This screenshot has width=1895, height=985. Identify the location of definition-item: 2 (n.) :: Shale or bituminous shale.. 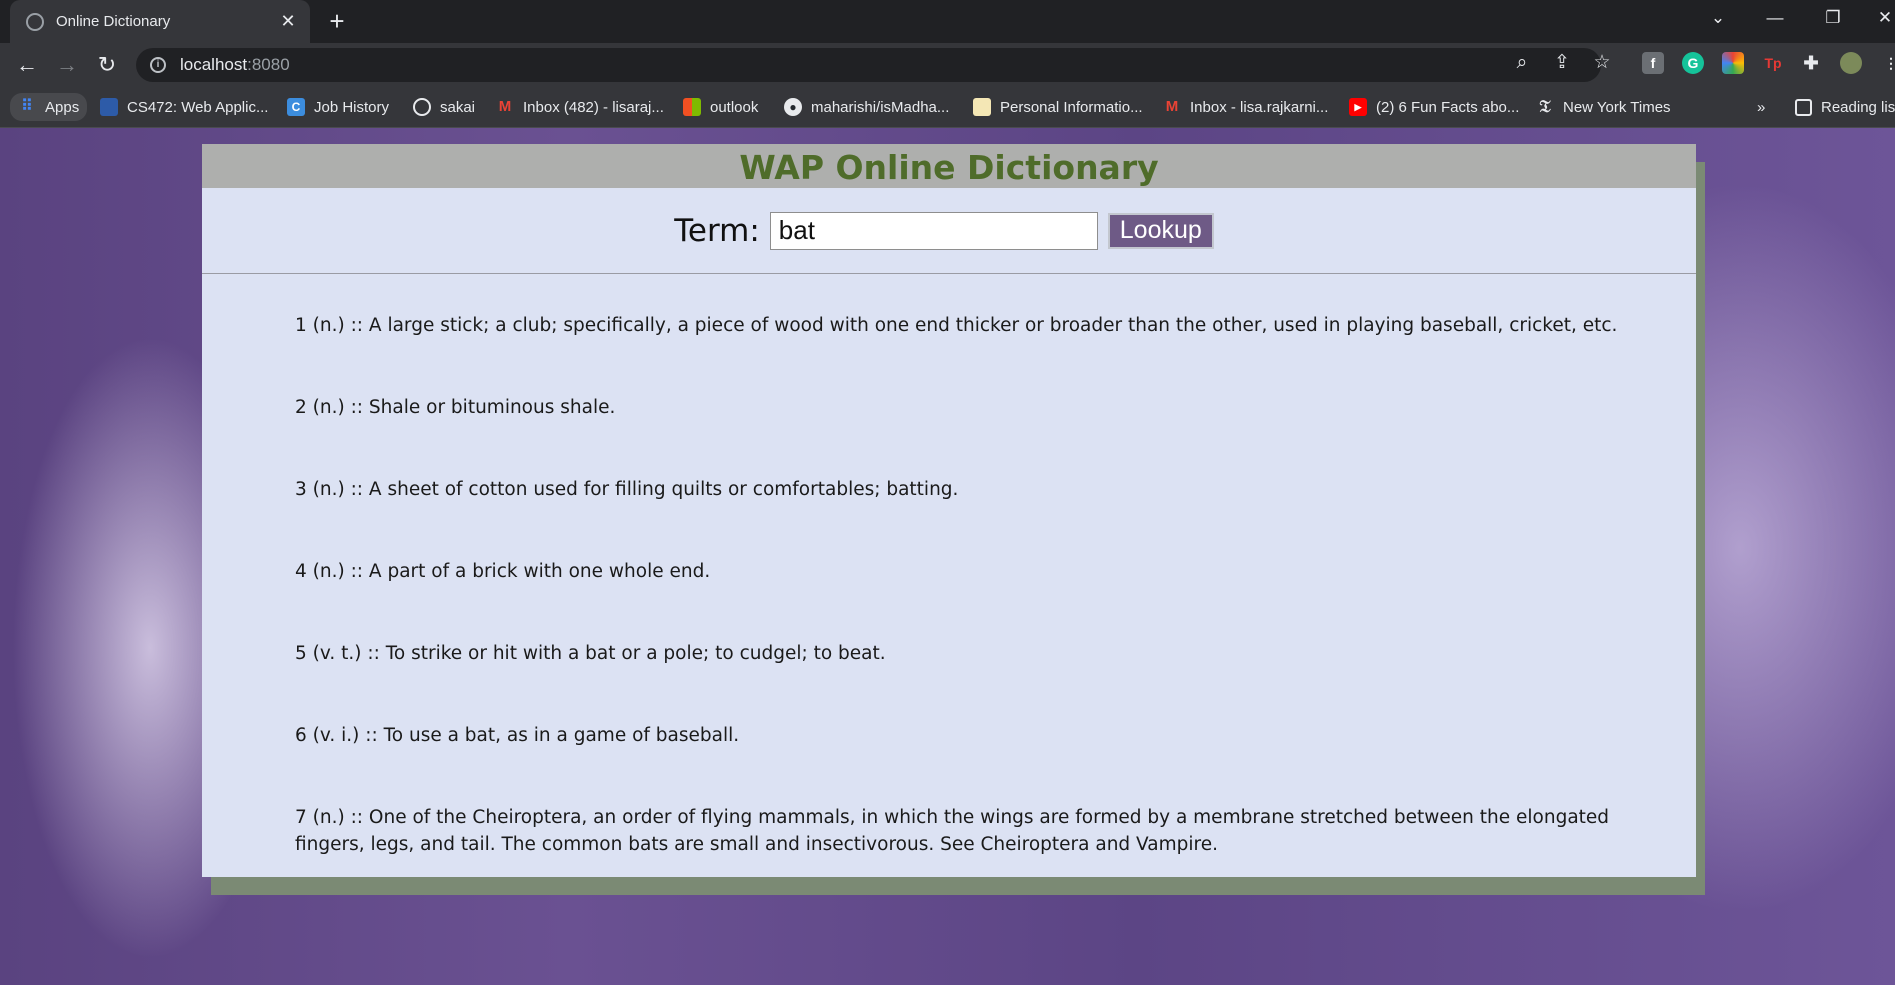
(455, 407).